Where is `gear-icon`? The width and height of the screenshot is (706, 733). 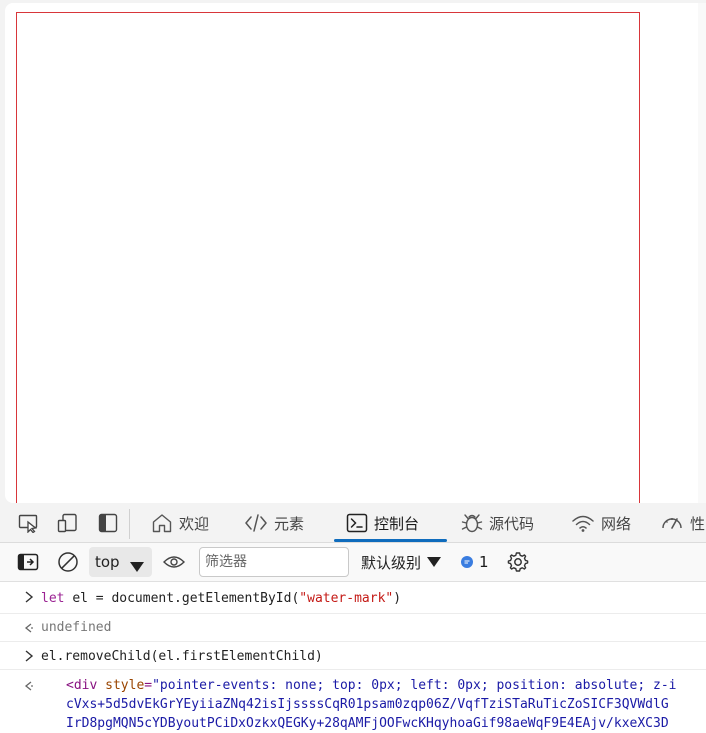
gear-icon is located at coordinates (518, 562).